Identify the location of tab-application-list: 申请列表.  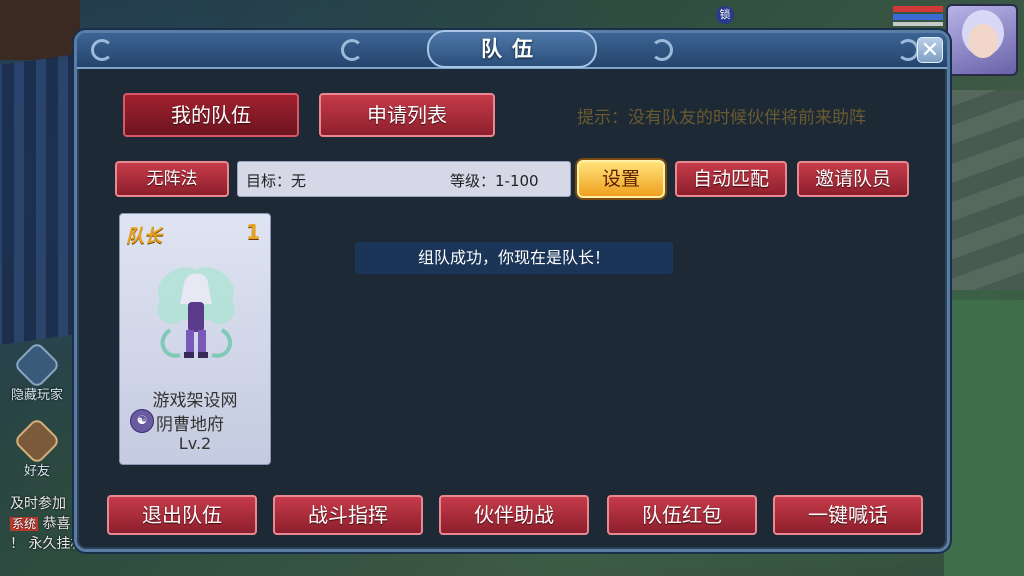
(407, 115).